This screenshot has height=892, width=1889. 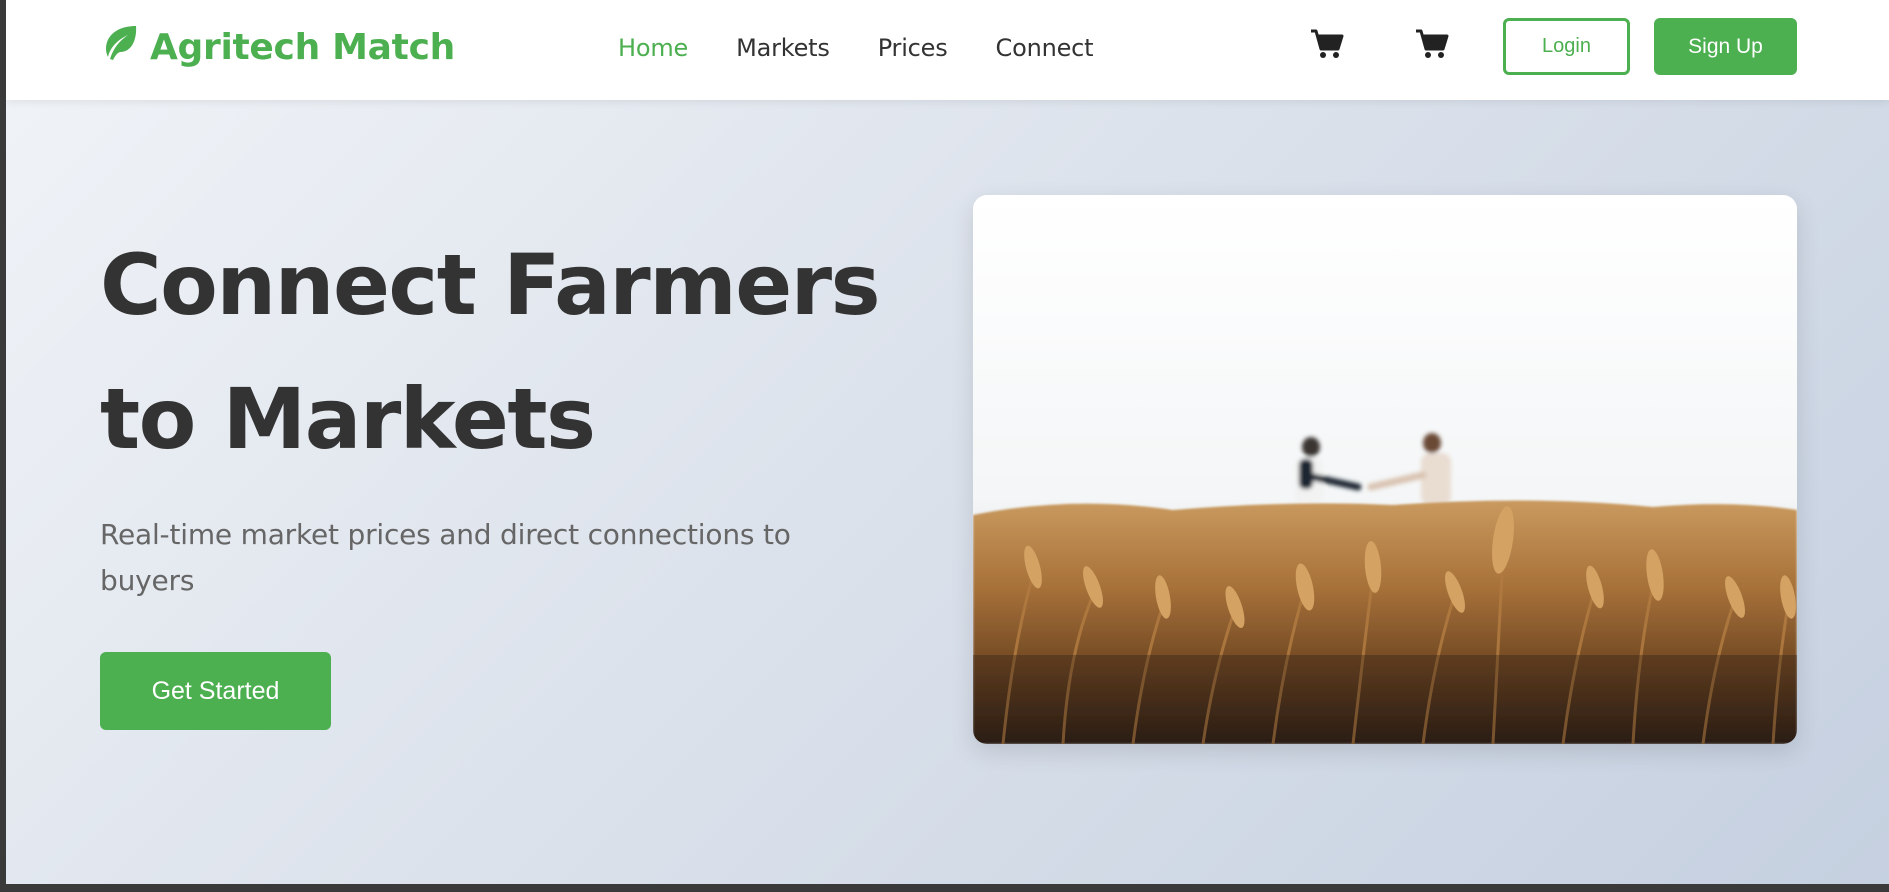 I want to click on nav-link-markets: Markets, so click(x=783, y=48).